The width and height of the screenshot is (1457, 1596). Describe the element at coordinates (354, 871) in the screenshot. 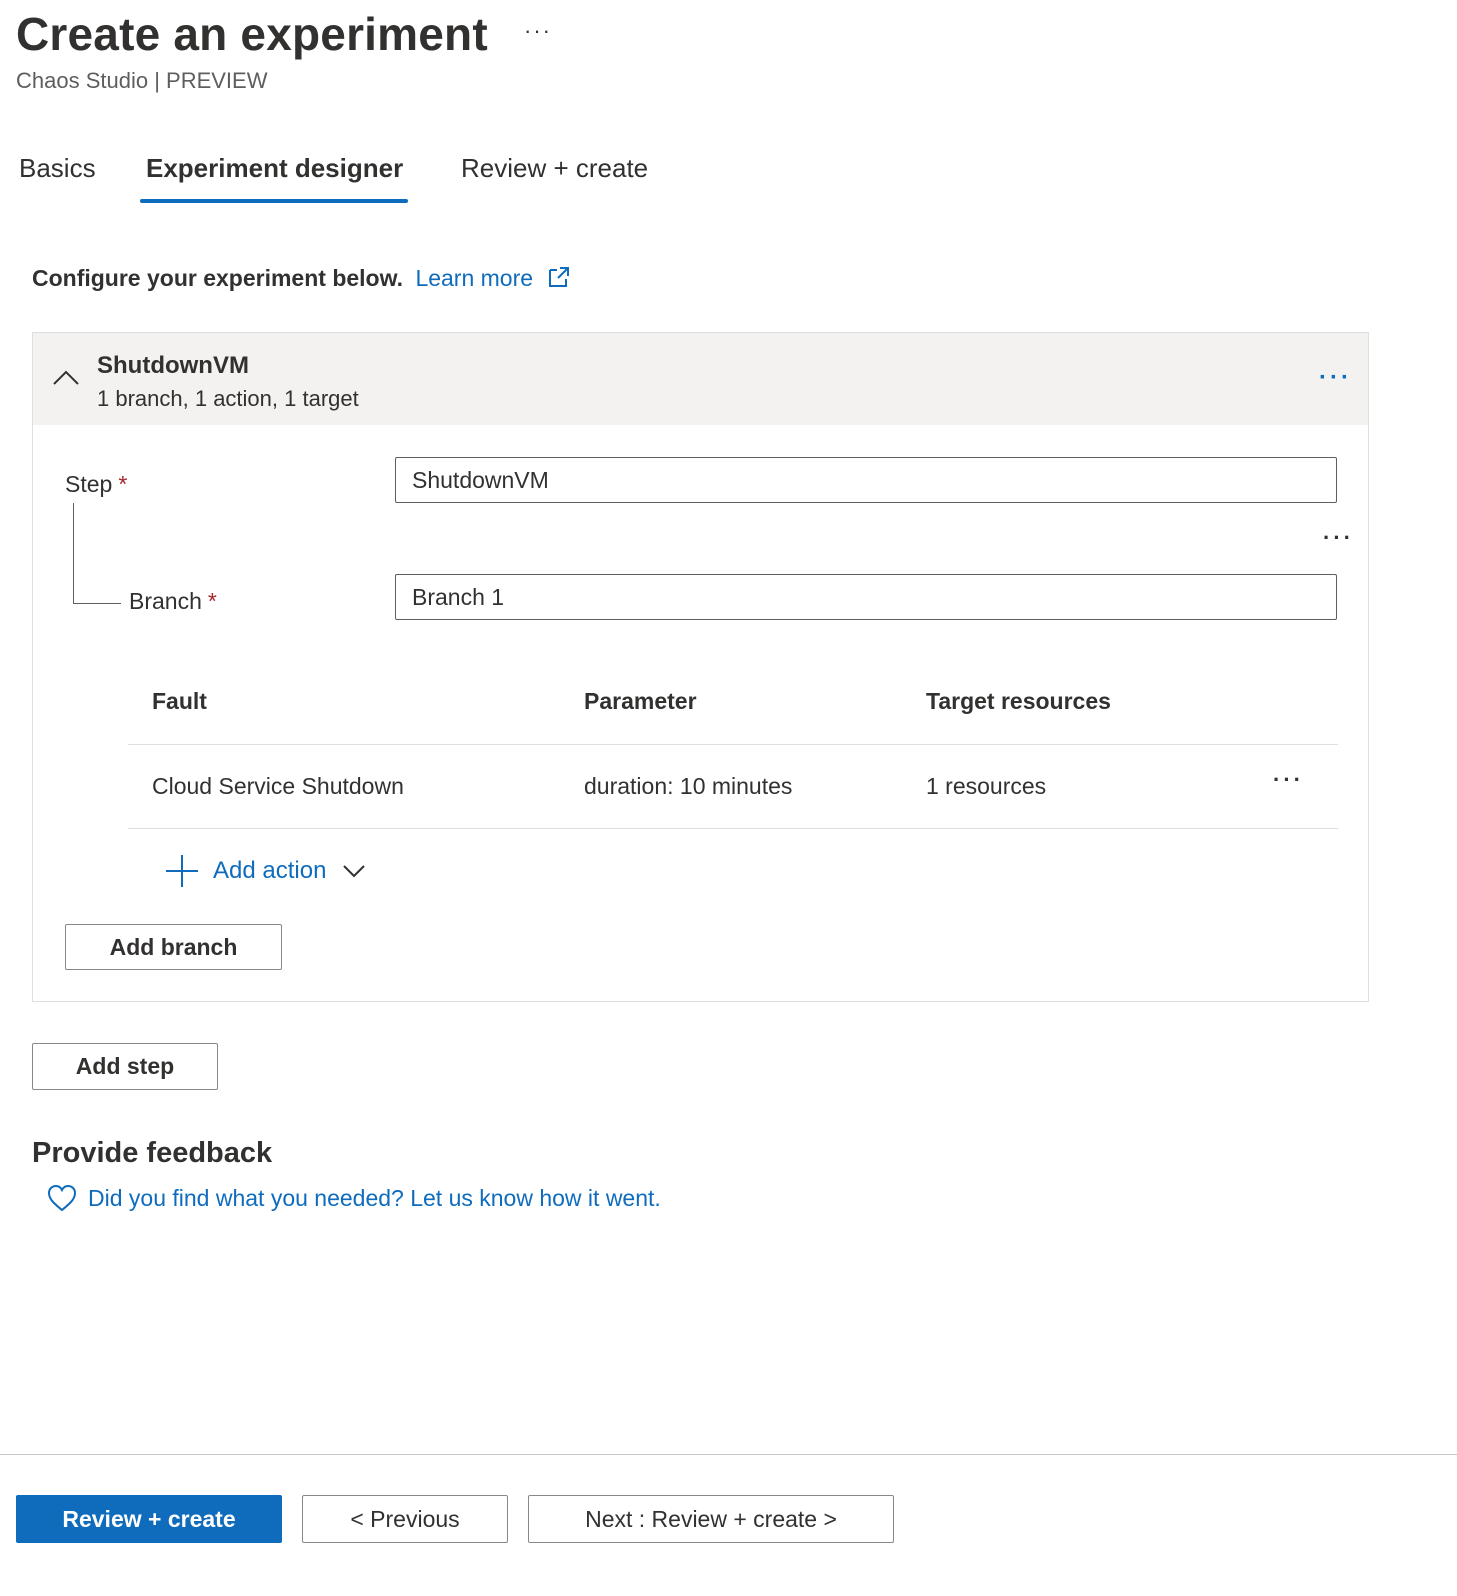

I see `chevron-down-icon` at that location.